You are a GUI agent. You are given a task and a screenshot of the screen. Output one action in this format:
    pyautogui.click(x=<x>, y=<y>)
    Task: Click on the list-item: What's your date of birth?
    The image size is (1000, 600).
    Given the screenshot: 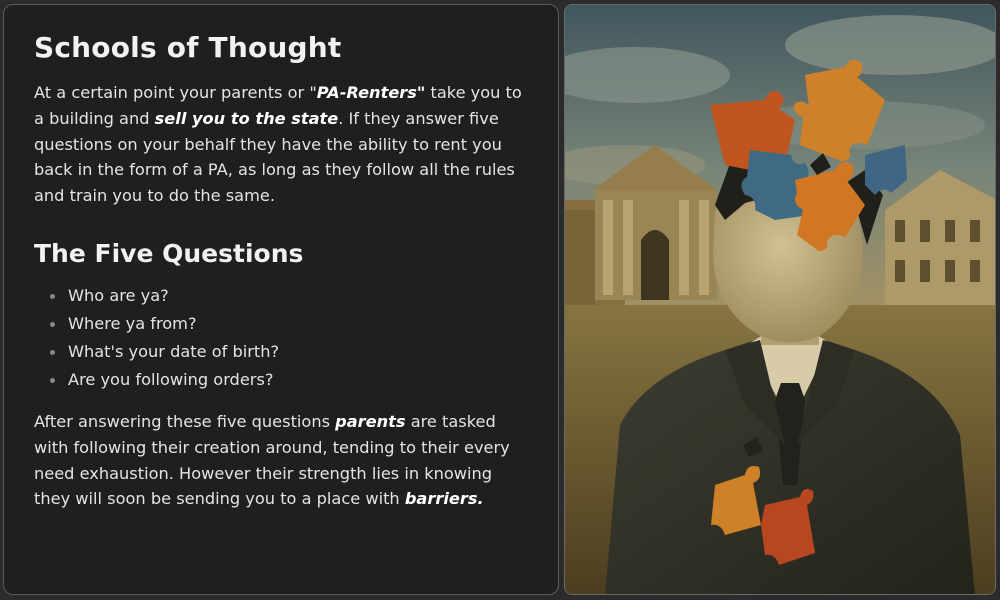 What is the action you would take?
    pyautogui.click(x=288, y=352)
    